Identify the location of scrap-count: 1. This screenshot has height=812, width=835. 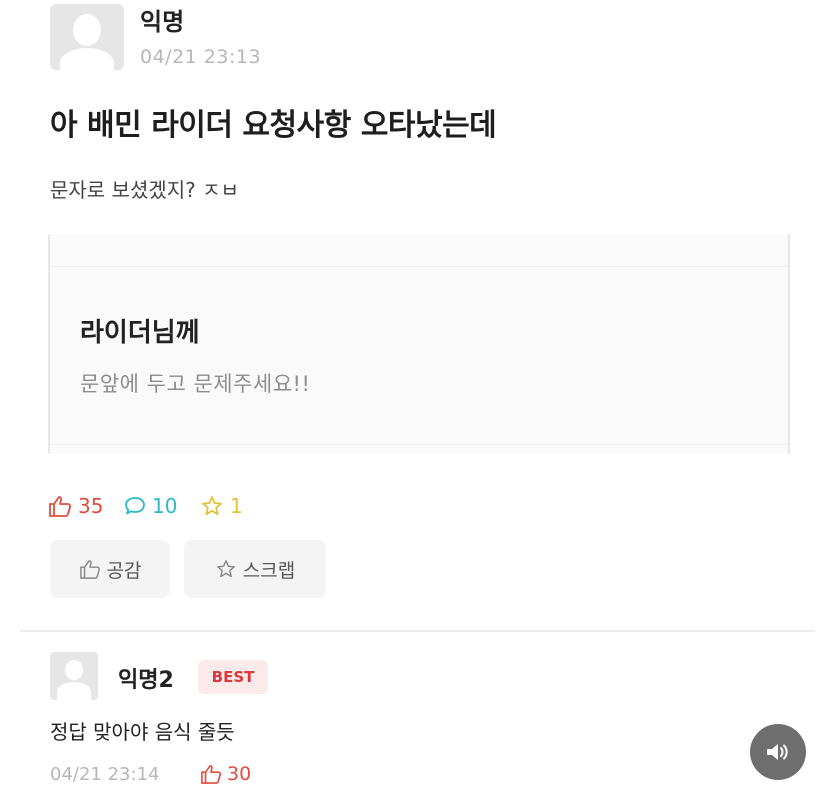
(221, 506).